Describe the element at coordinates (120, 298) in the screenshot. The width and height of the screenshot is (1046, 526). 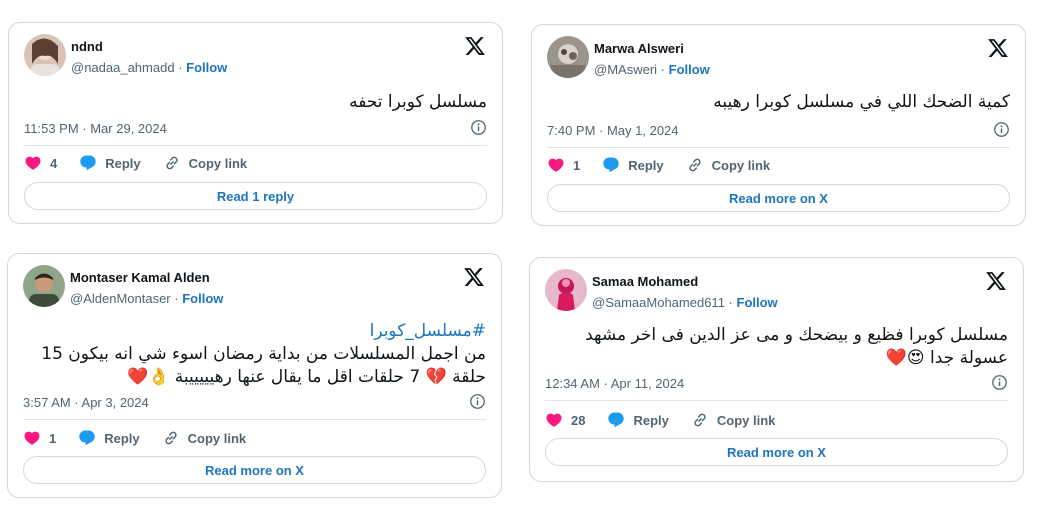
I see `author-handle: @AldenMontaser` at that location.